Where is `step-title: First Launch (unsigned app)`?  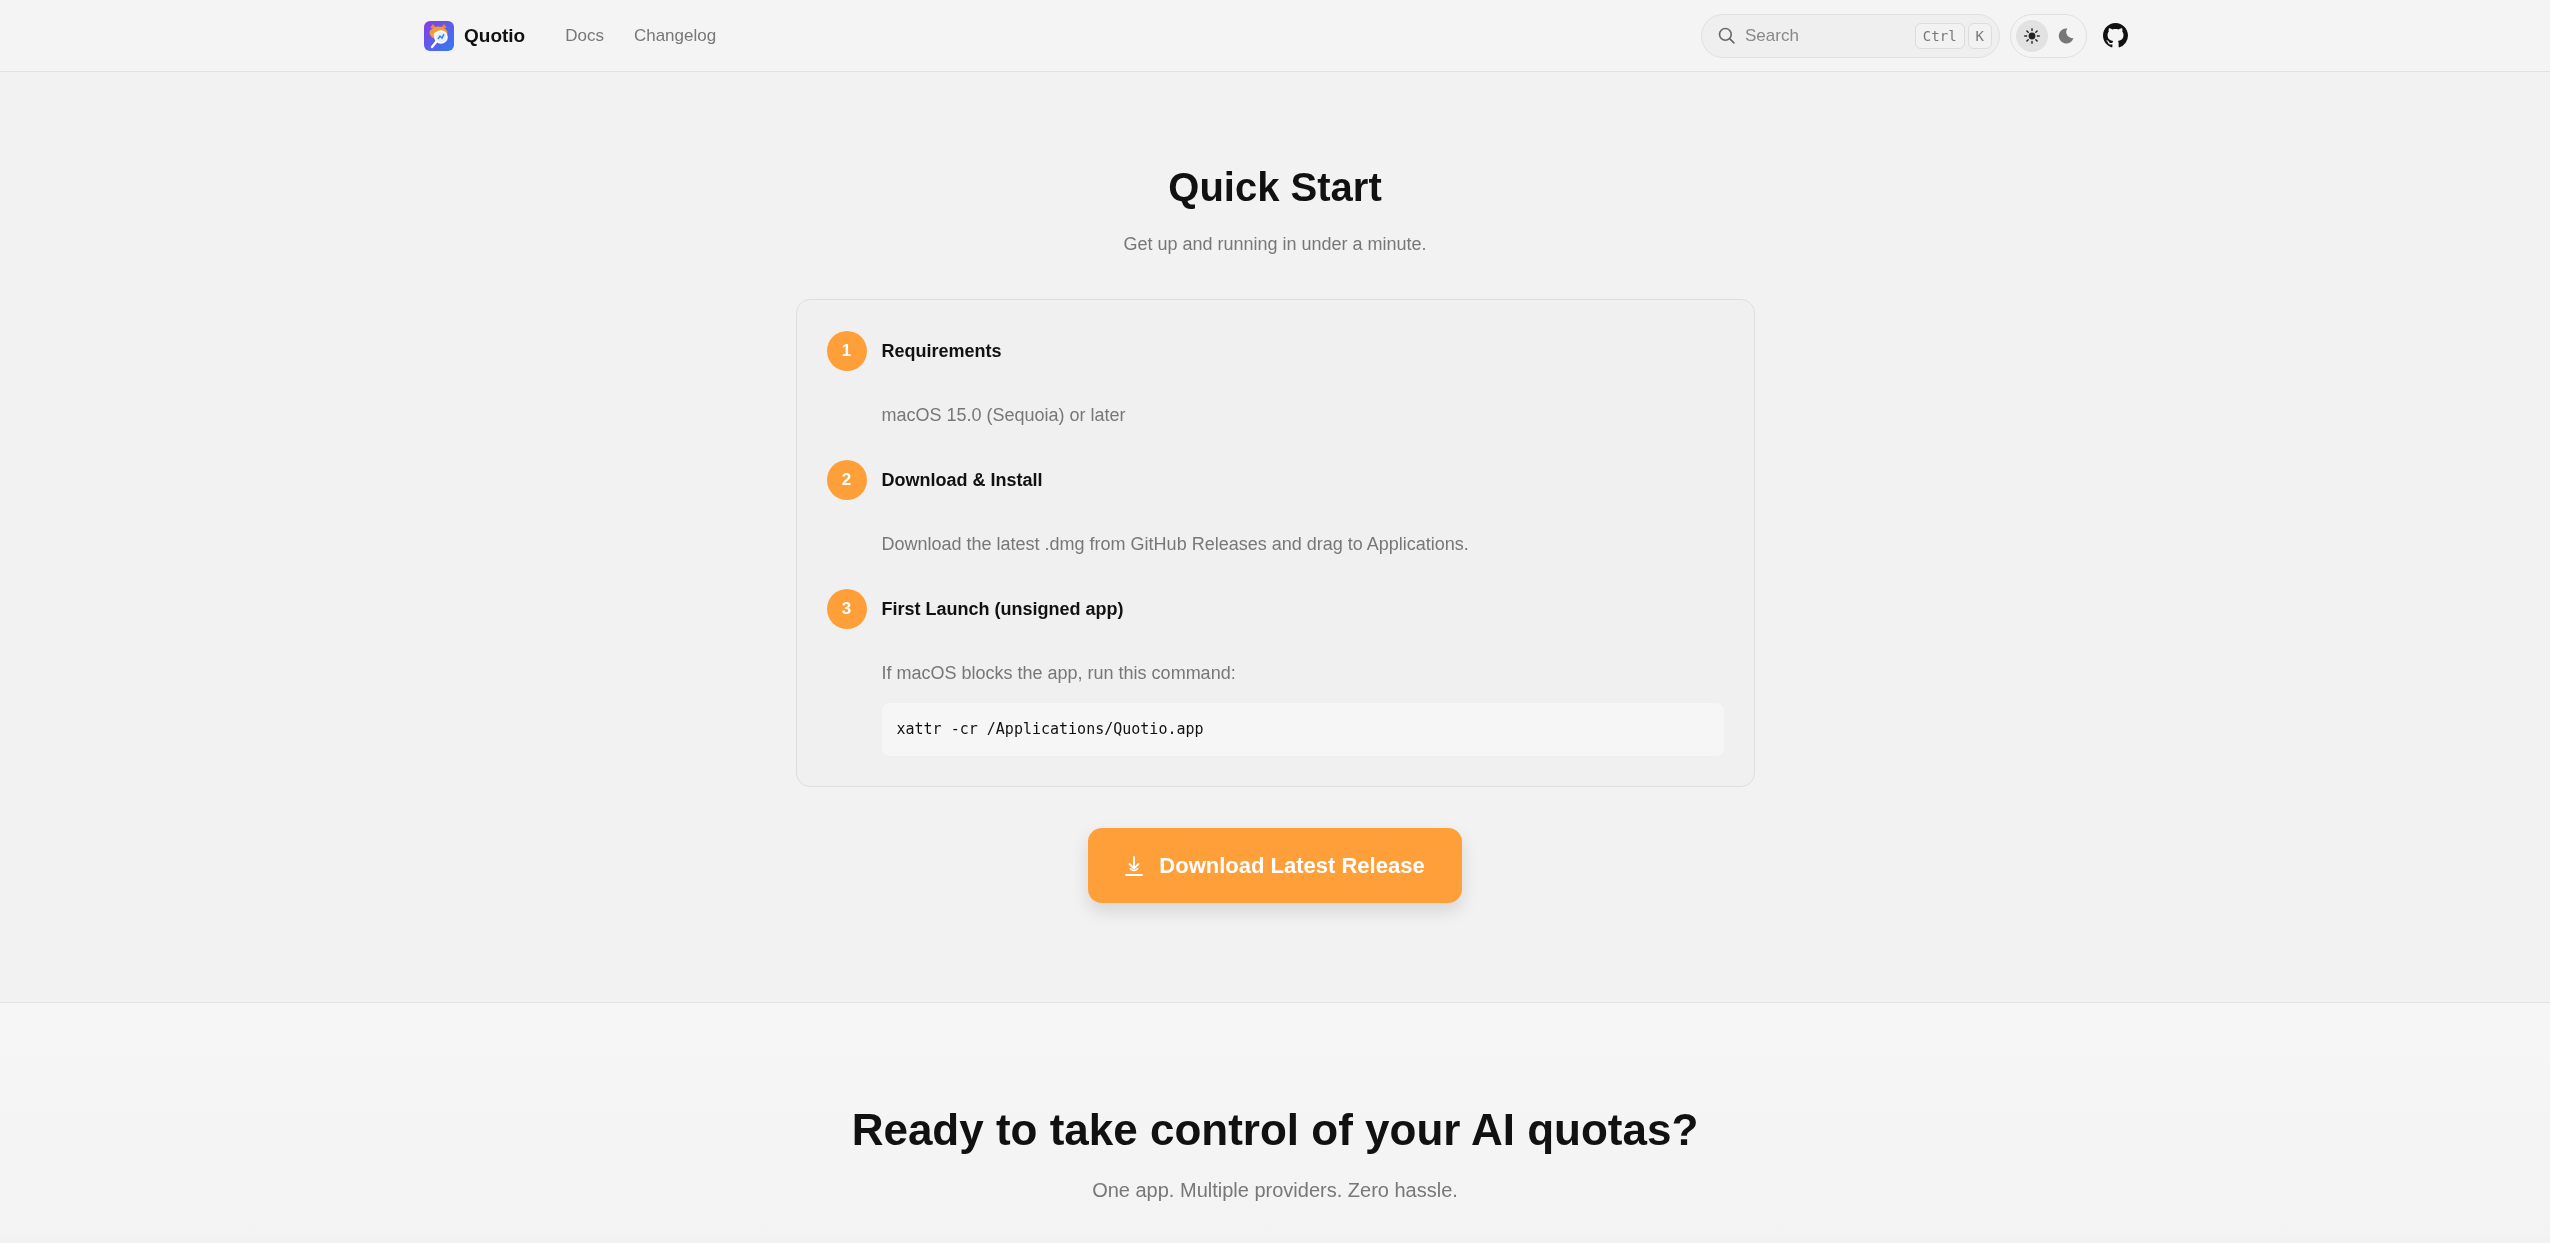 step-title: First Launch (unsigned app) is located at coordinates (1002, 609).